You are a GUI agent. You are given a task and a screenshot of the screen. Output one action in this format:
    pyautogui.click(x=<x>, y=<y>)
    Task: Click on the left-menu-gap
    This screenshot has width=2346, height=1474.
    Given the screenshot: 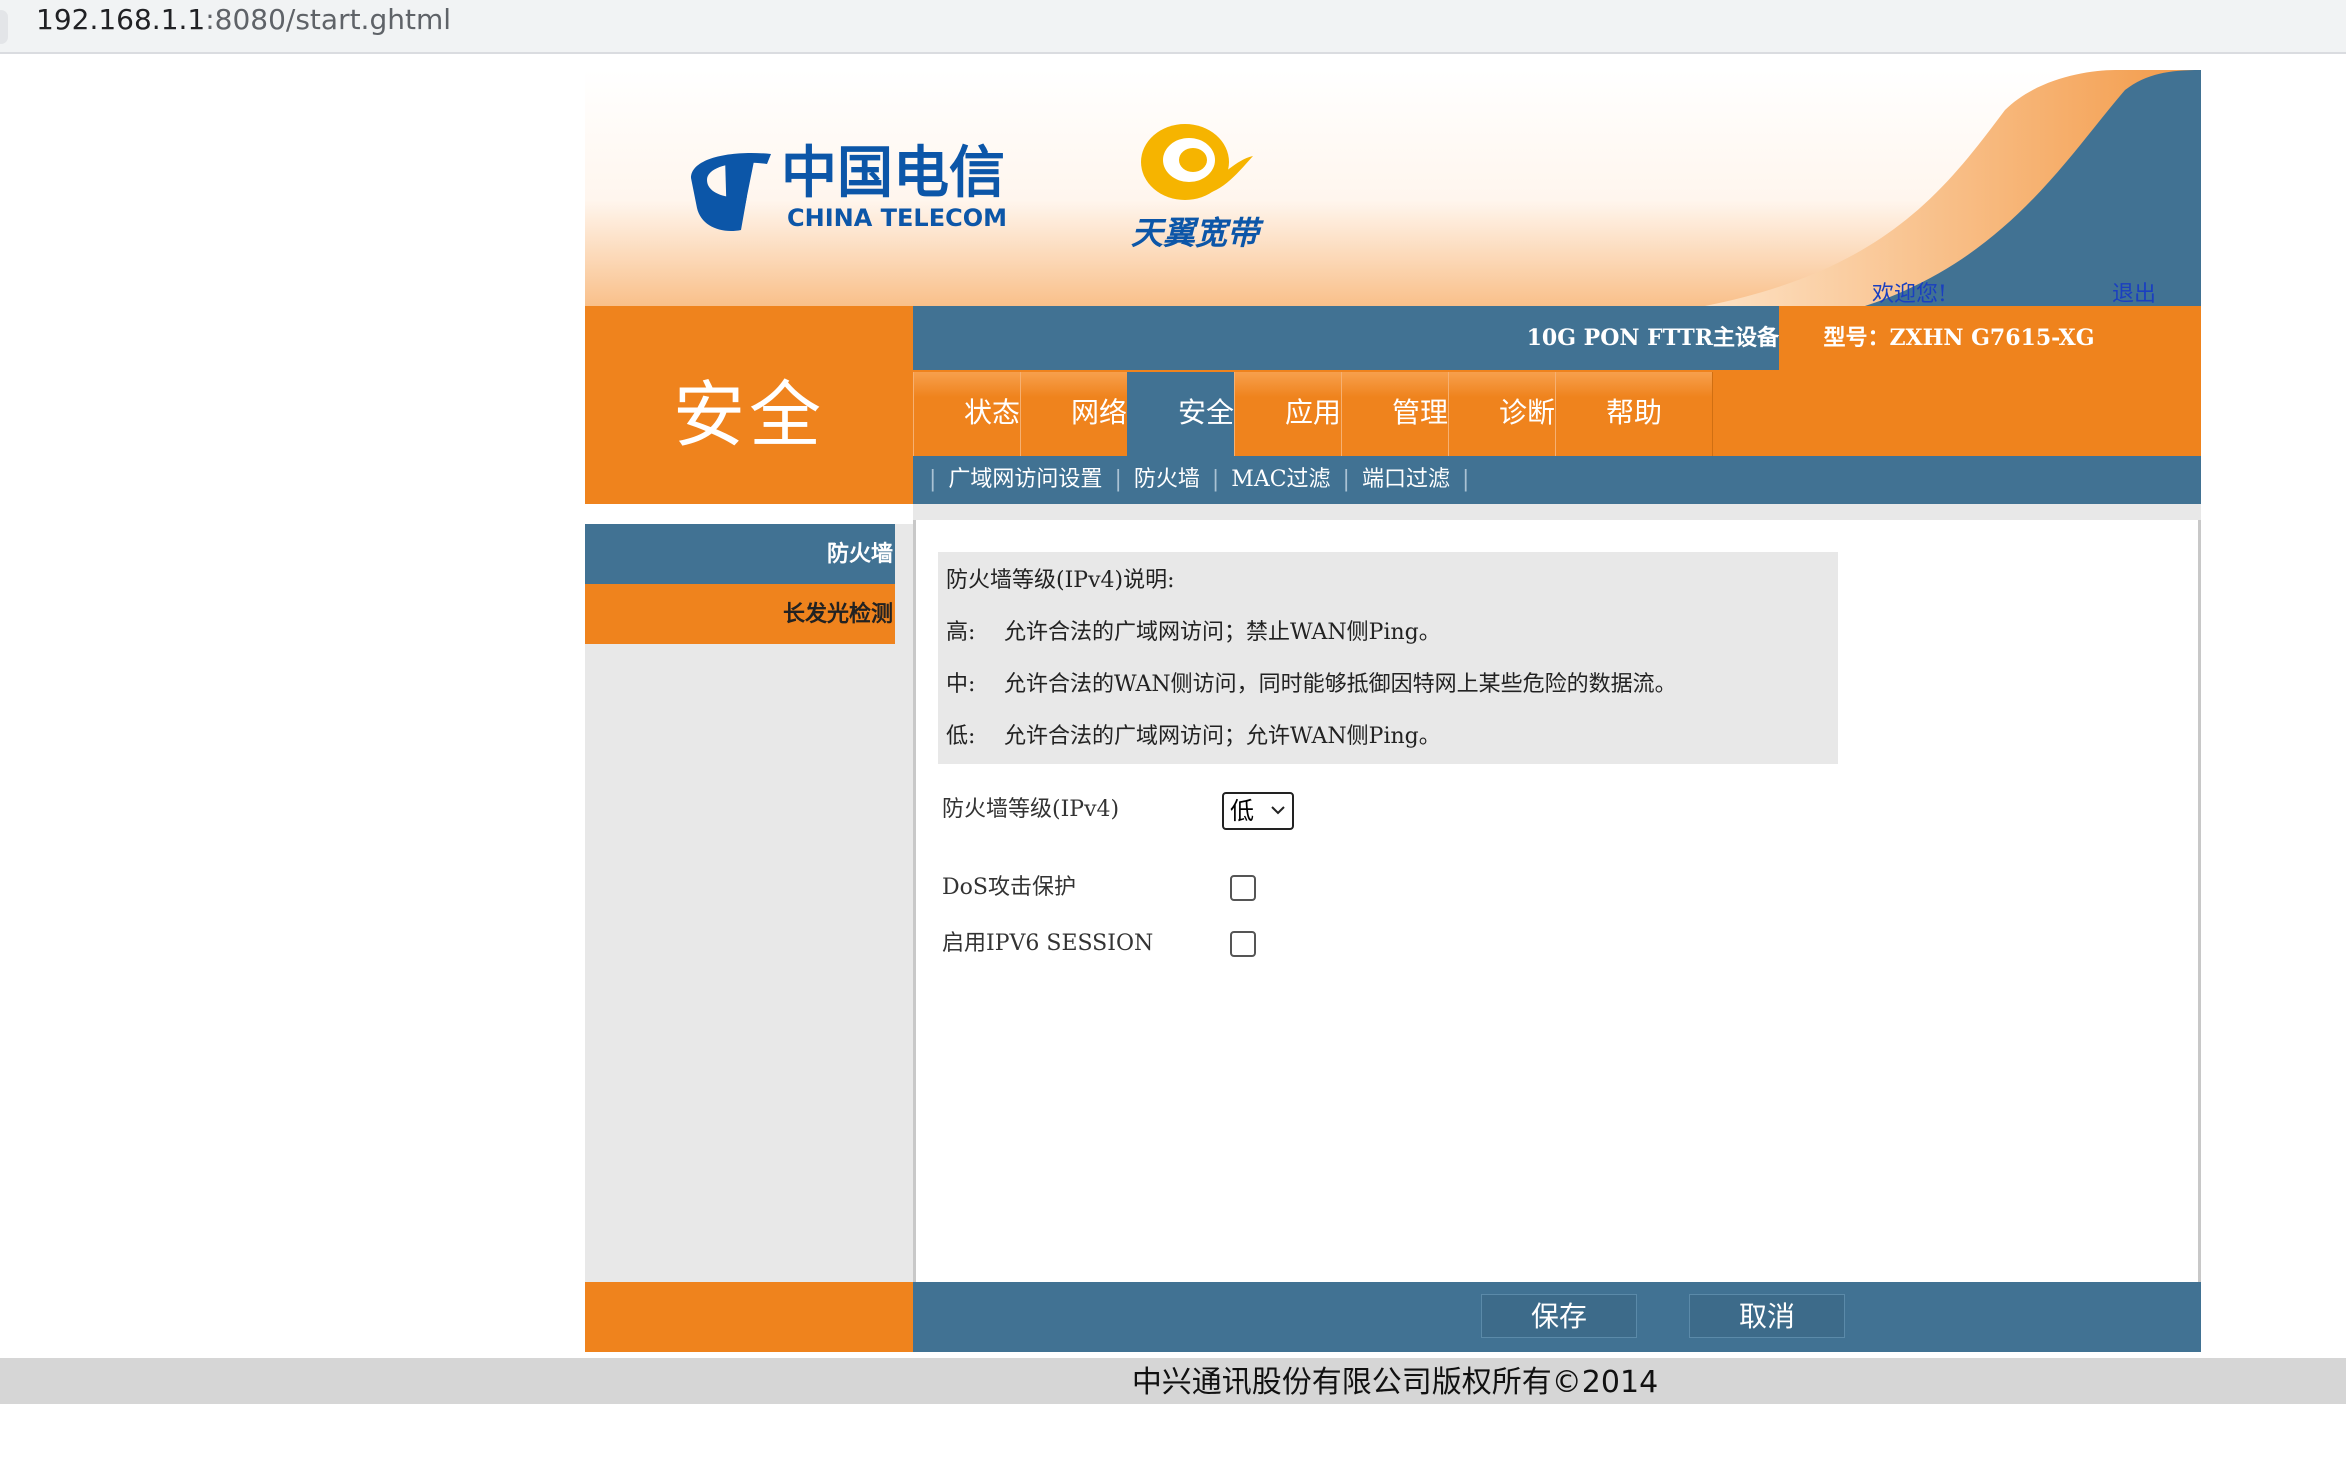 What is the action you would take?
    pyautogui.click(x=749, y=514)
    